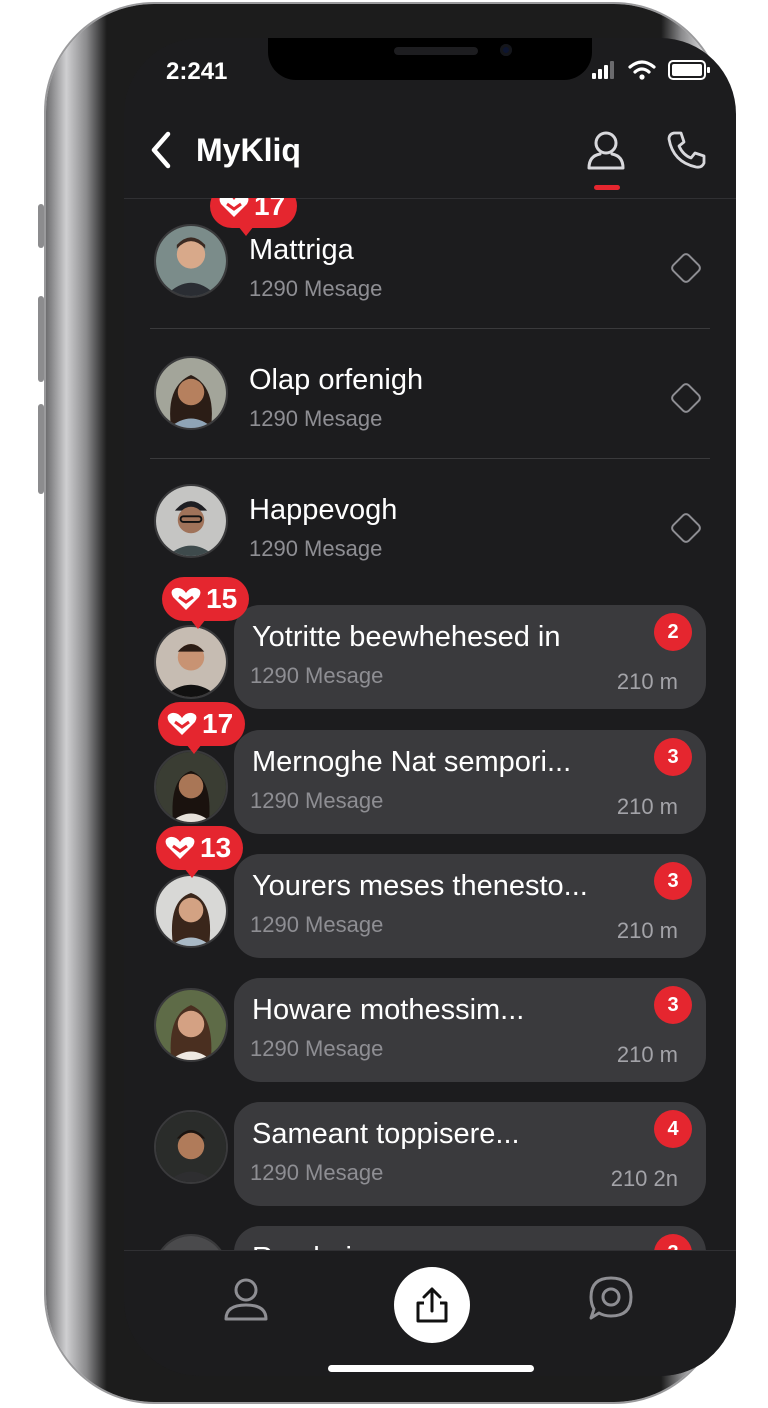 This screenshot has height=1408, width=768. I want to click on mute-switch, so click(41, 226).